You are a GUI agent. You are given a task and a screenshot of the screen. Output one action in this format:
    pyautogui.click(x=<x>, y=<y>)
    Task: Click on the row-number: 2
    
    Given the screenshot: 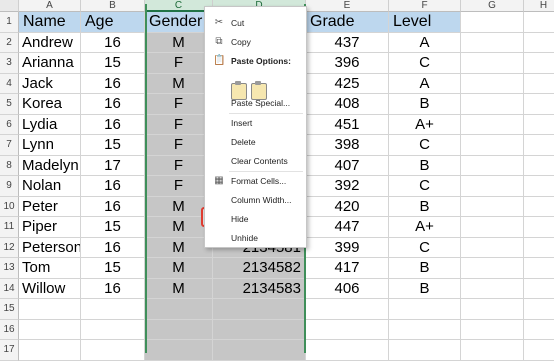 What is the action you would take?
    pyautogui.click(x=9, y=42)
    